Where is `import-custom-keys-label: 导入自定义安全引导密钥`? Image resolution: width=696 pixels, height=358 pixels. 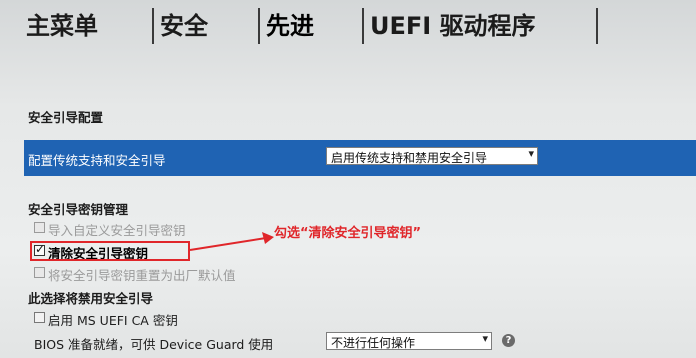
import-custom-keys-label: 导入自定义安全引导密钥 is located at coordinates (117, 230).